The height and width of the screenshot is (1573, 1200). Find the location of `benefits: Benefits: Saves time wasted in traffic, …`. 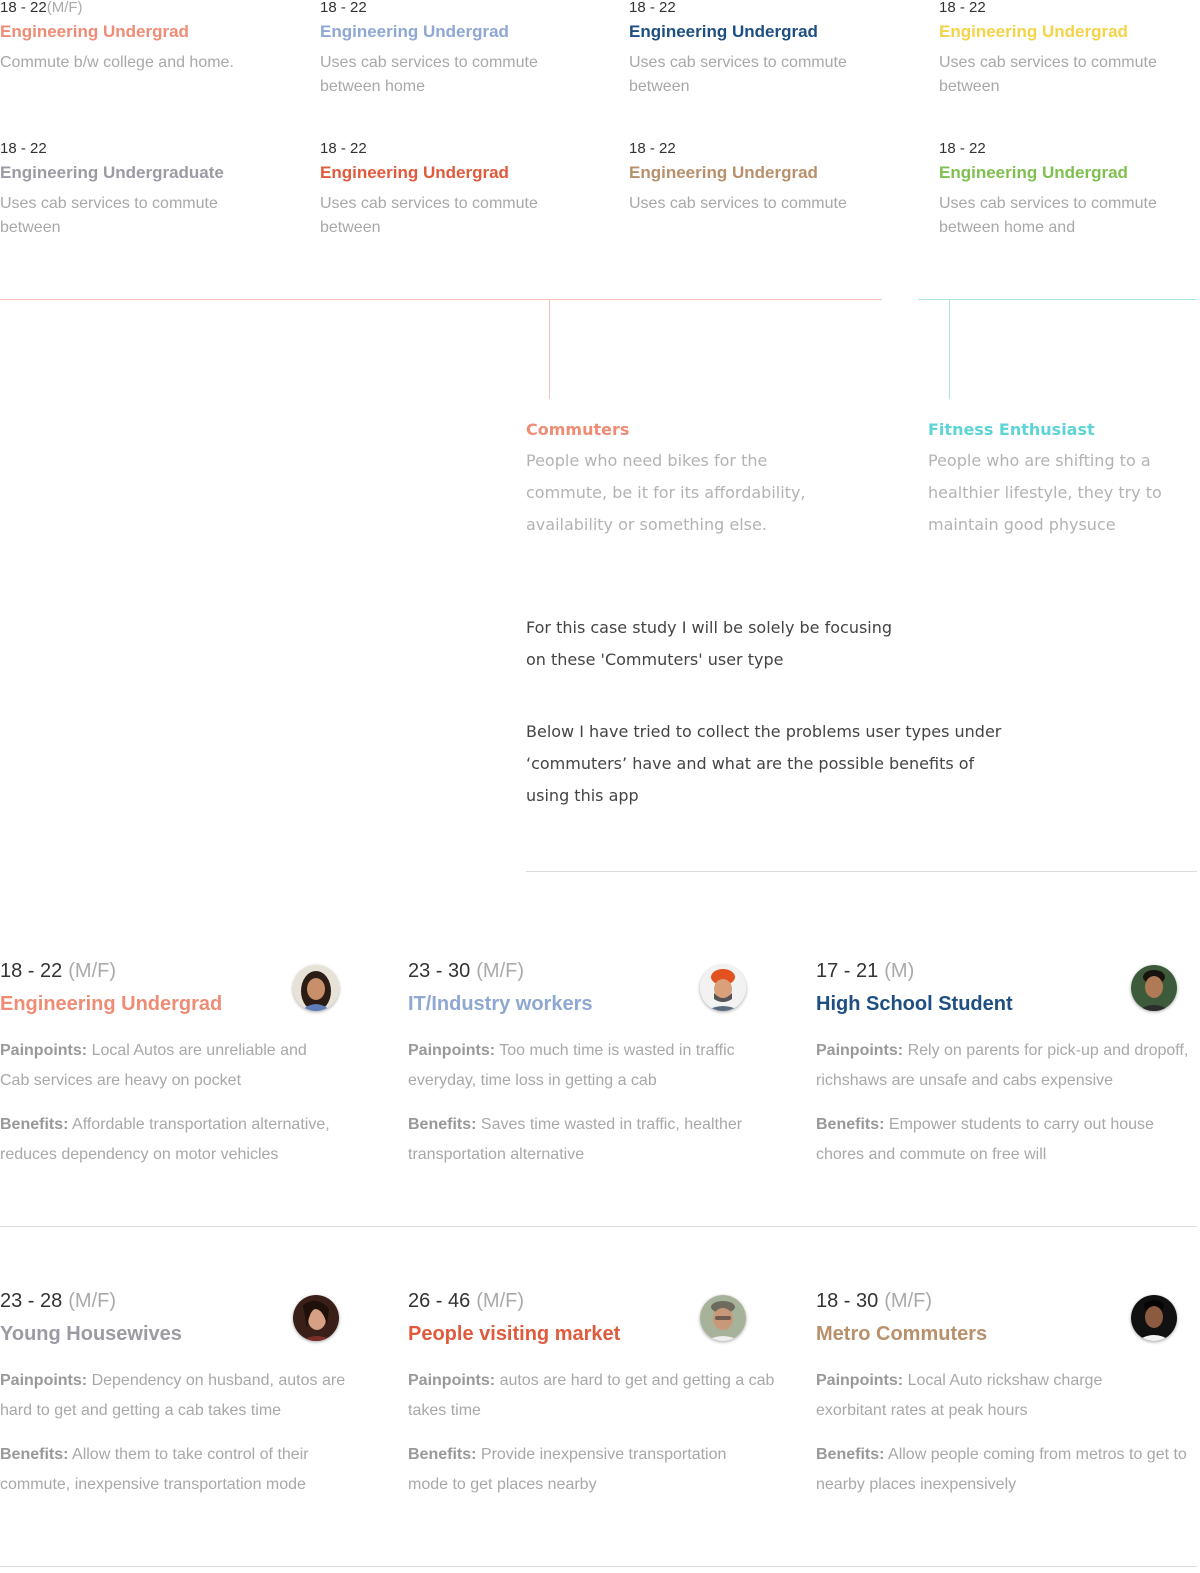

benefits: Benefits: Saves time wasted in traffic, … is located at coordinates (575, 1139).